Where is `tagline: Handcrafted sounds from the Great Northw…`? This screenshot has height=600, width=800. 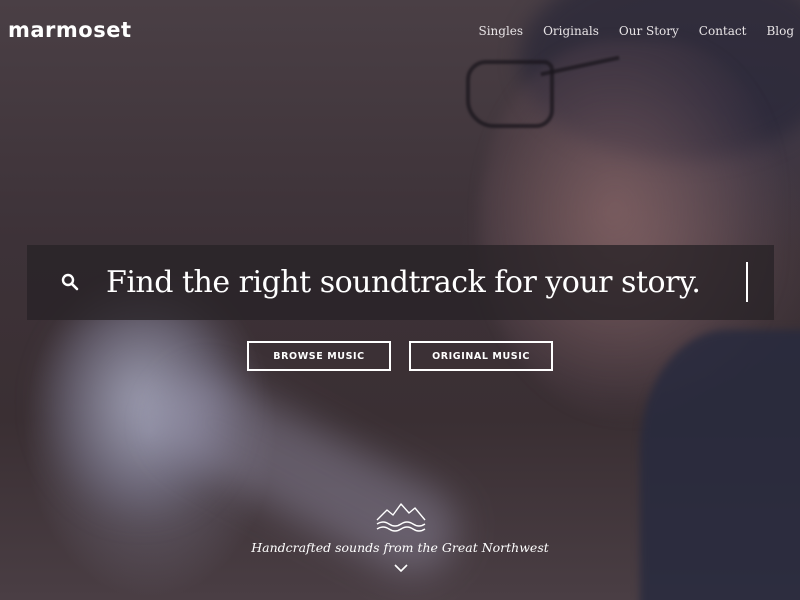
tagline: Handcrafted sounds from the Great Northw… is located at coordinates (400, 547).